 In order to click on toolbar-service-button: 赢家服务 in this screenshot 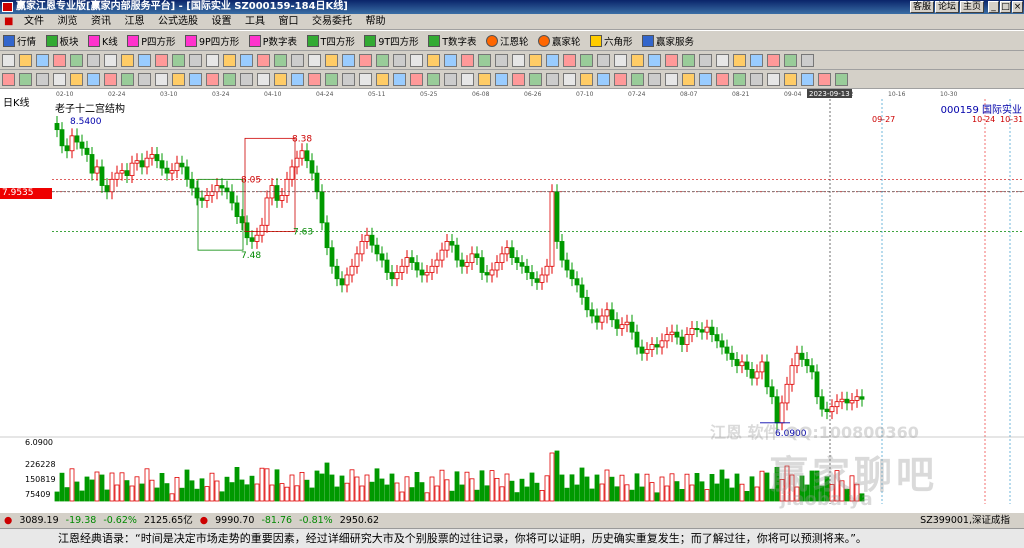, I will do `click(668, 40)`.